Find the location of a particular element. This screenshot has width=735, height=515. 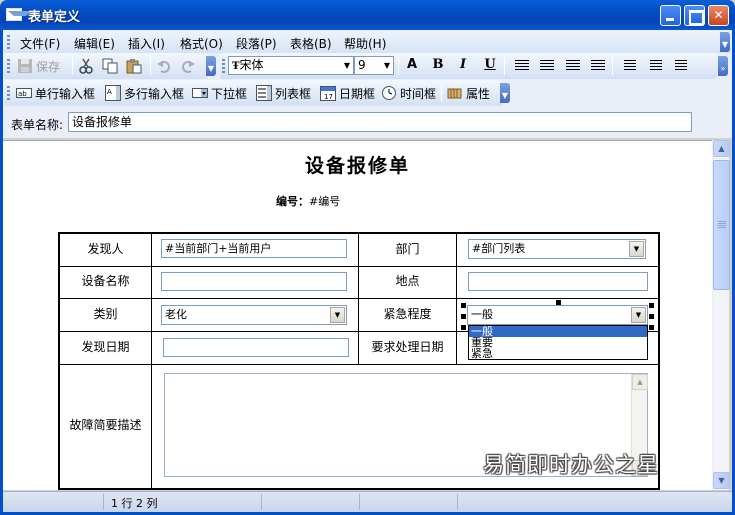

font-size-select: 9 ▼ is located at coordinates (374, 65).